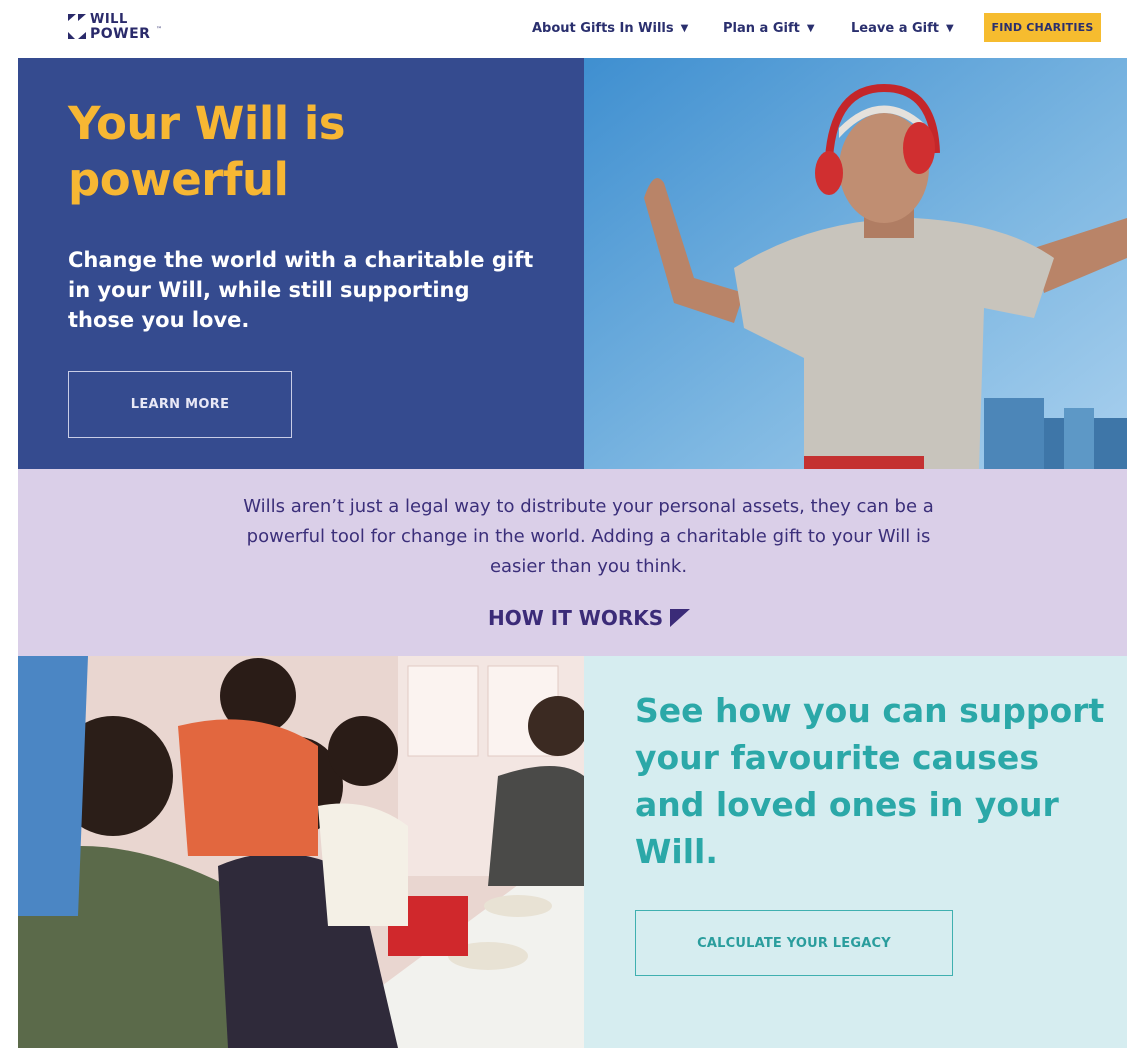  What do you see at coordinates (120, 34) in the screenshot?
I see `logo-word-power: POWER` at bounding box center [120, 34].